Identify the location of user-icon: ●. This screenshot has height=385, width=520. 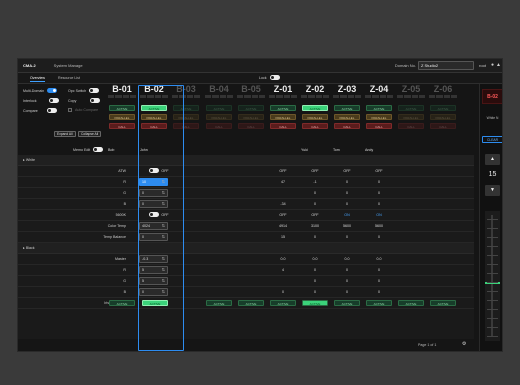
(492, 65).